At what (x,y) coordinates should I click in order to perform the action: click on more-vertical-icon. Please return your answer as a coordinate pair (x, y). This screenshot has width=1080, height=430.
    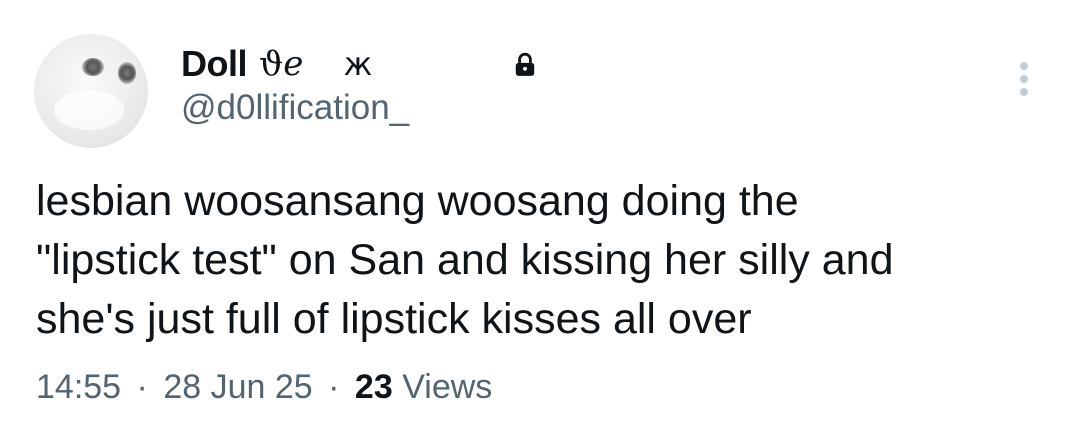
    Looking at the image, I should click on (1024, 79).